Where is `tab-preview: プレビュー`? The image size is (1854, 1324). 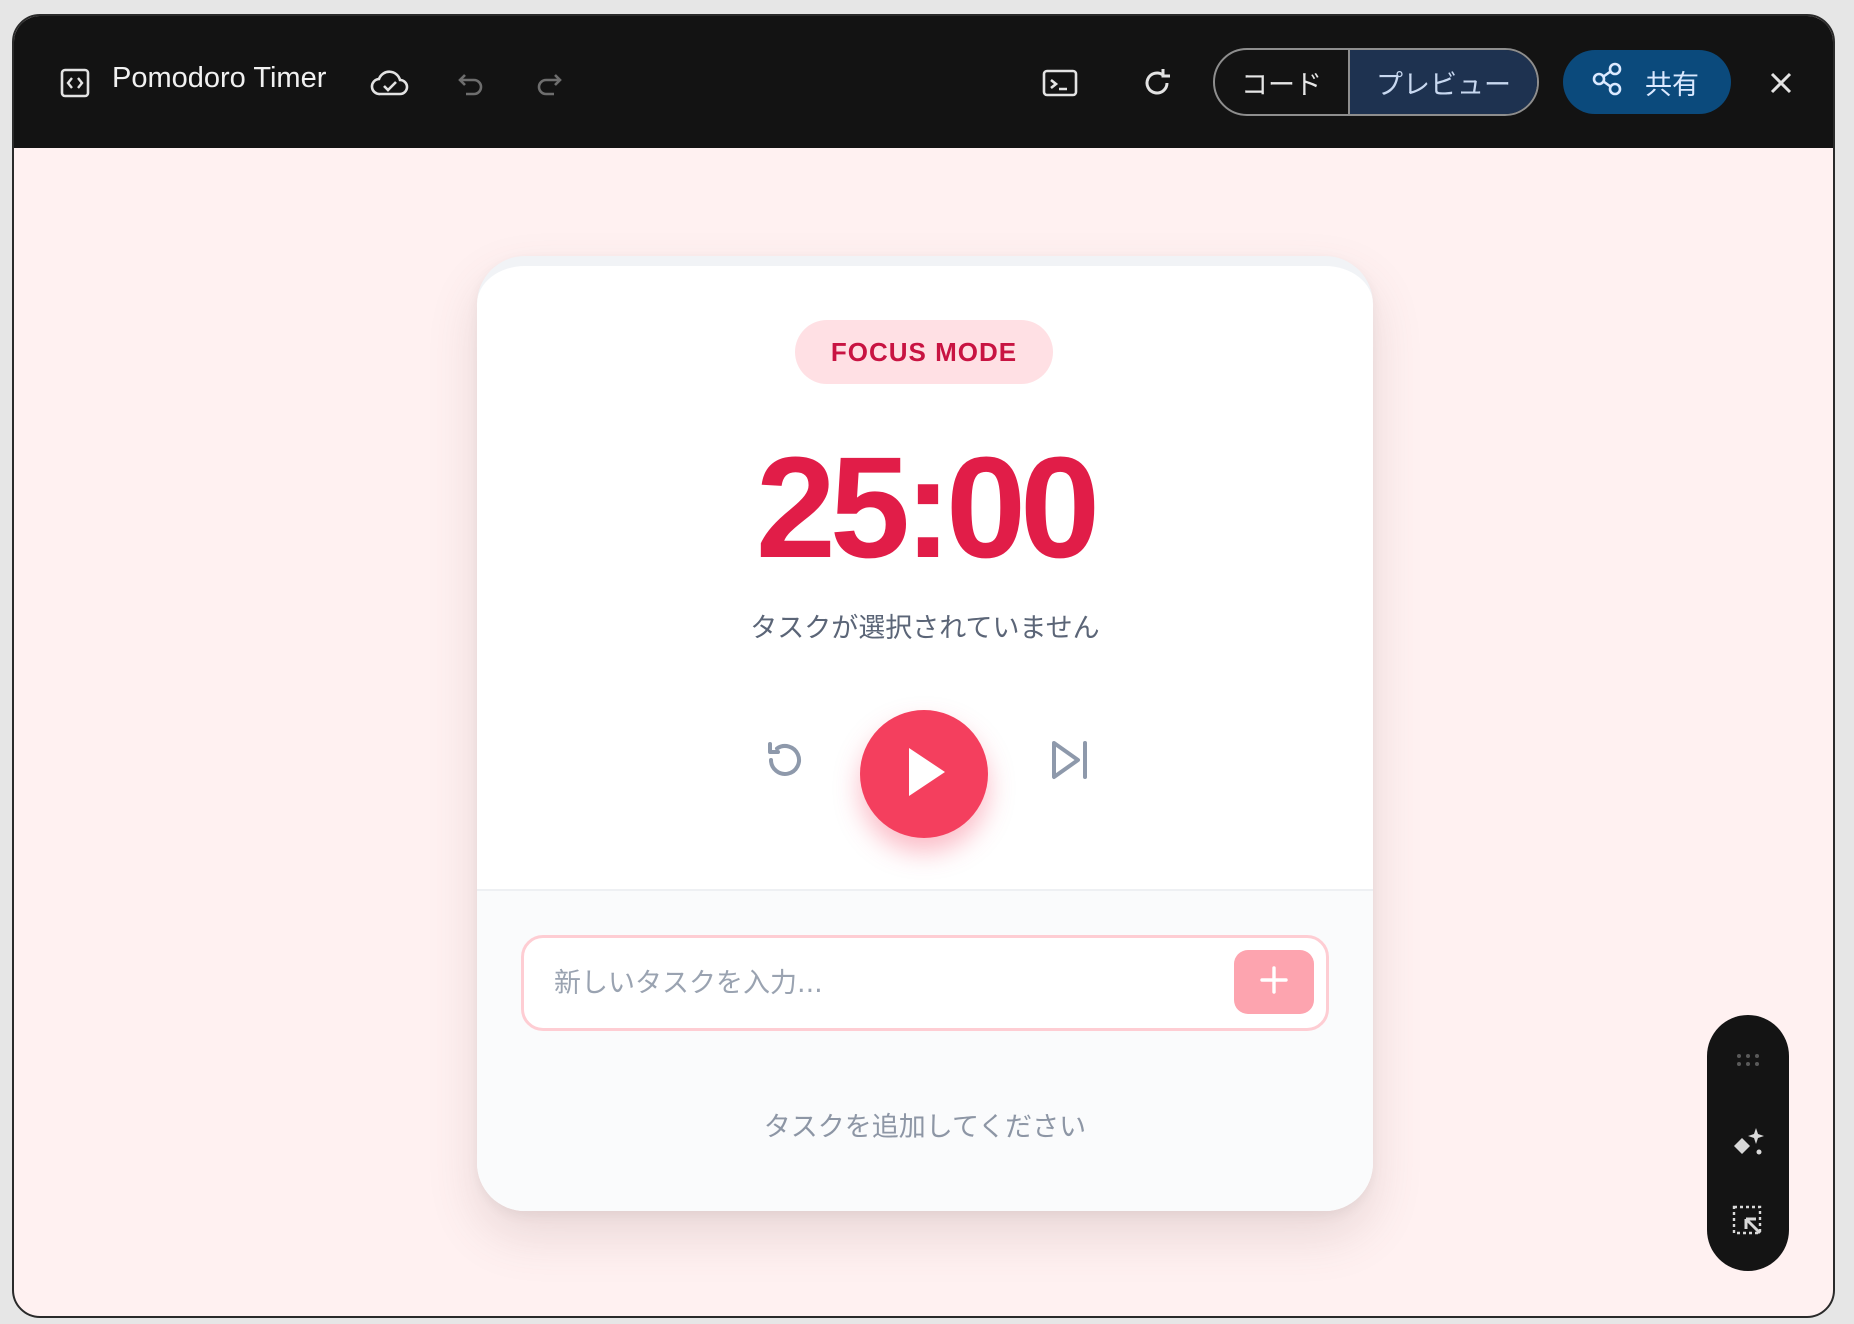
tab-preview: プレビュー is located at coordinates (1442, 82).